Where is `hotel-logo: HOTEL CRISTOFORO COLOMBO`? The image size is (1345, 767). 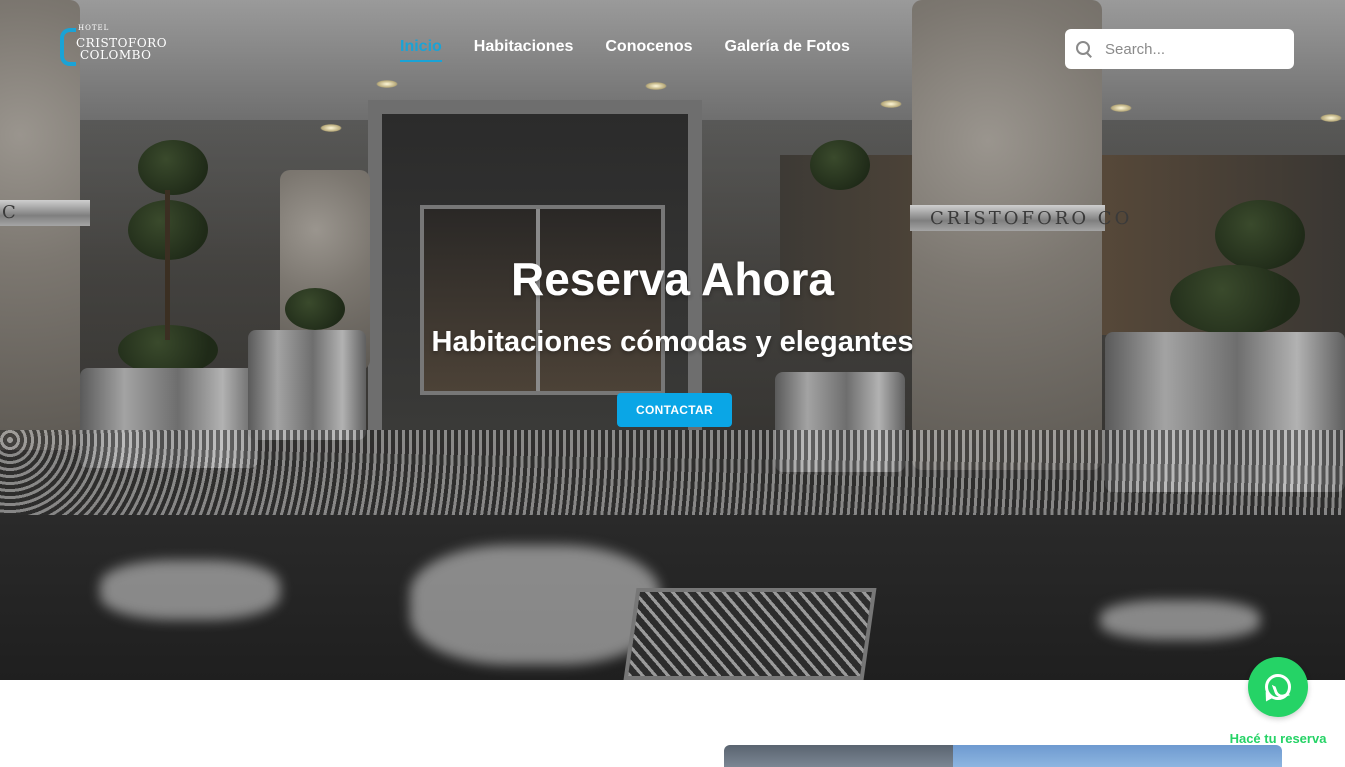
hotel-logo: HOTEL CRISTOFORO COLOMBO is located at coordinates (112, 44).